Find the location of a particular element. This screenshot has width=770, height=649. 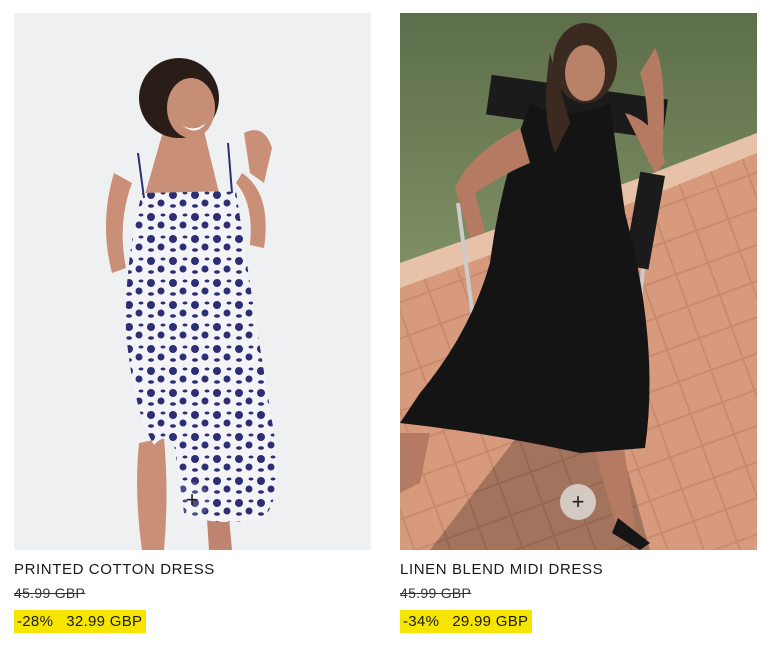

product-name: LINEN BLEND MIDI DRESS is located at coordinates (578, 570).